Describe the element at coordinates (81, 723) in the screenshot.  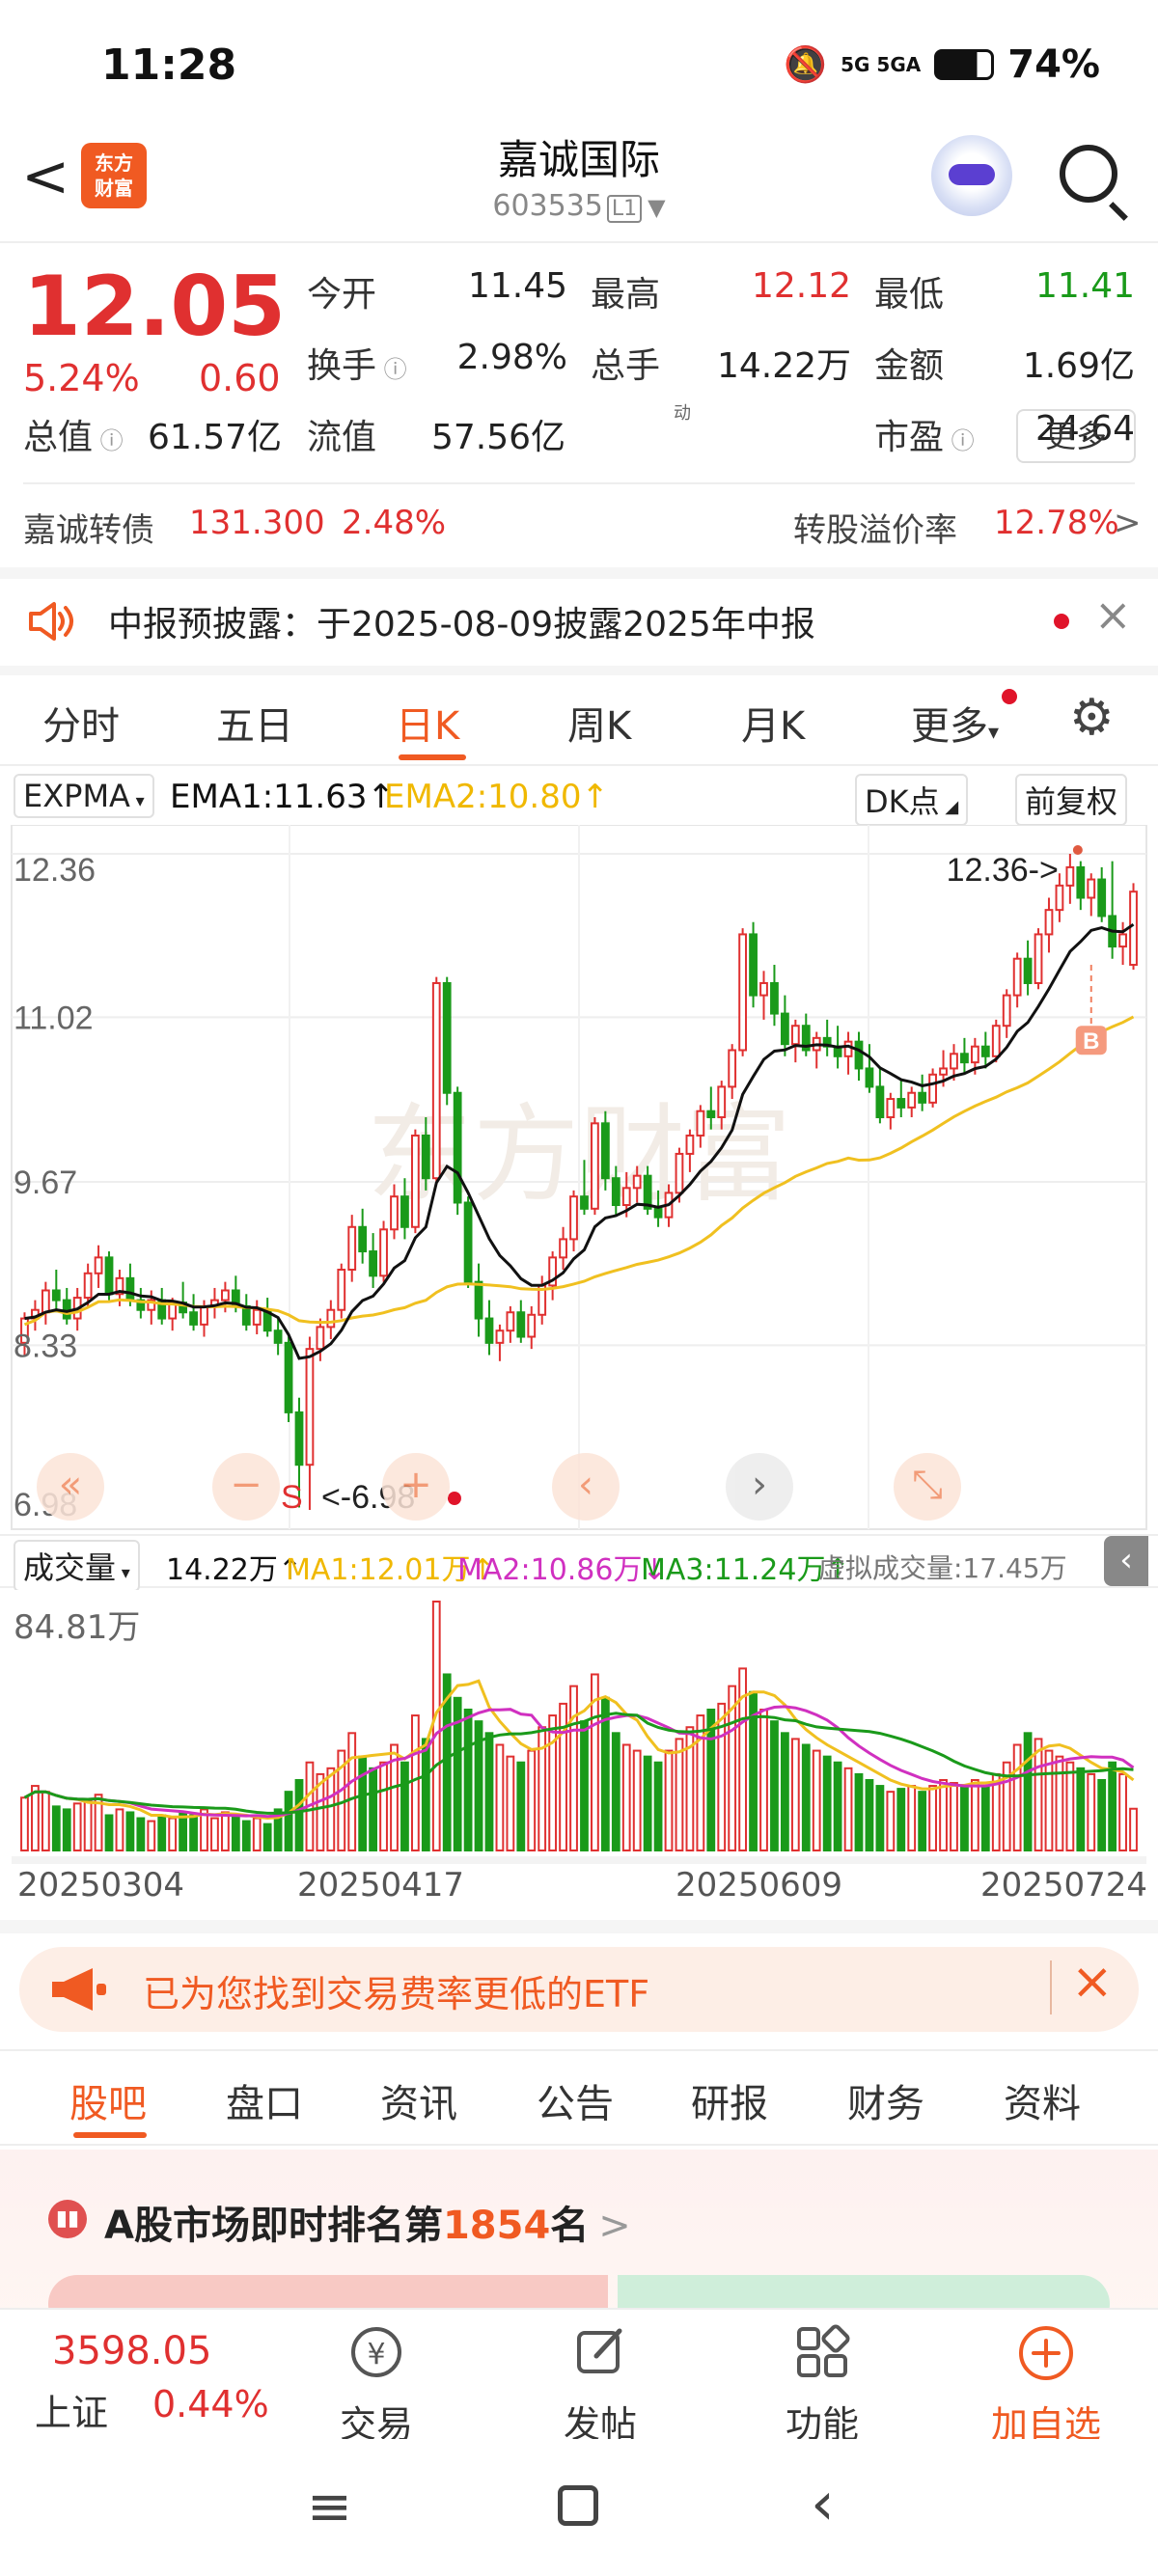
I see `tab-fenshi: 分时` at that location.